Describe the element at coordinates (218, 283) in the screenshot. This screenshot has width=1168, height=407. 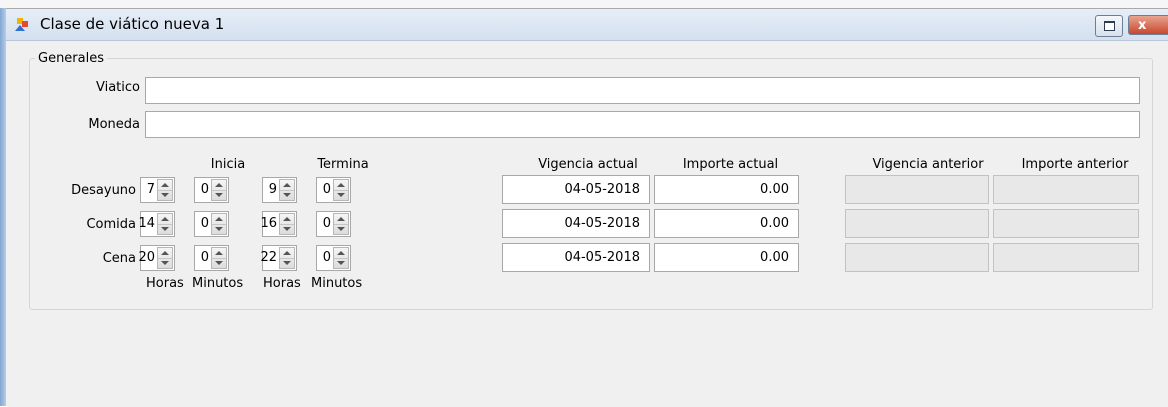
I see `minutos-label-inicia: Minutos` at that location.